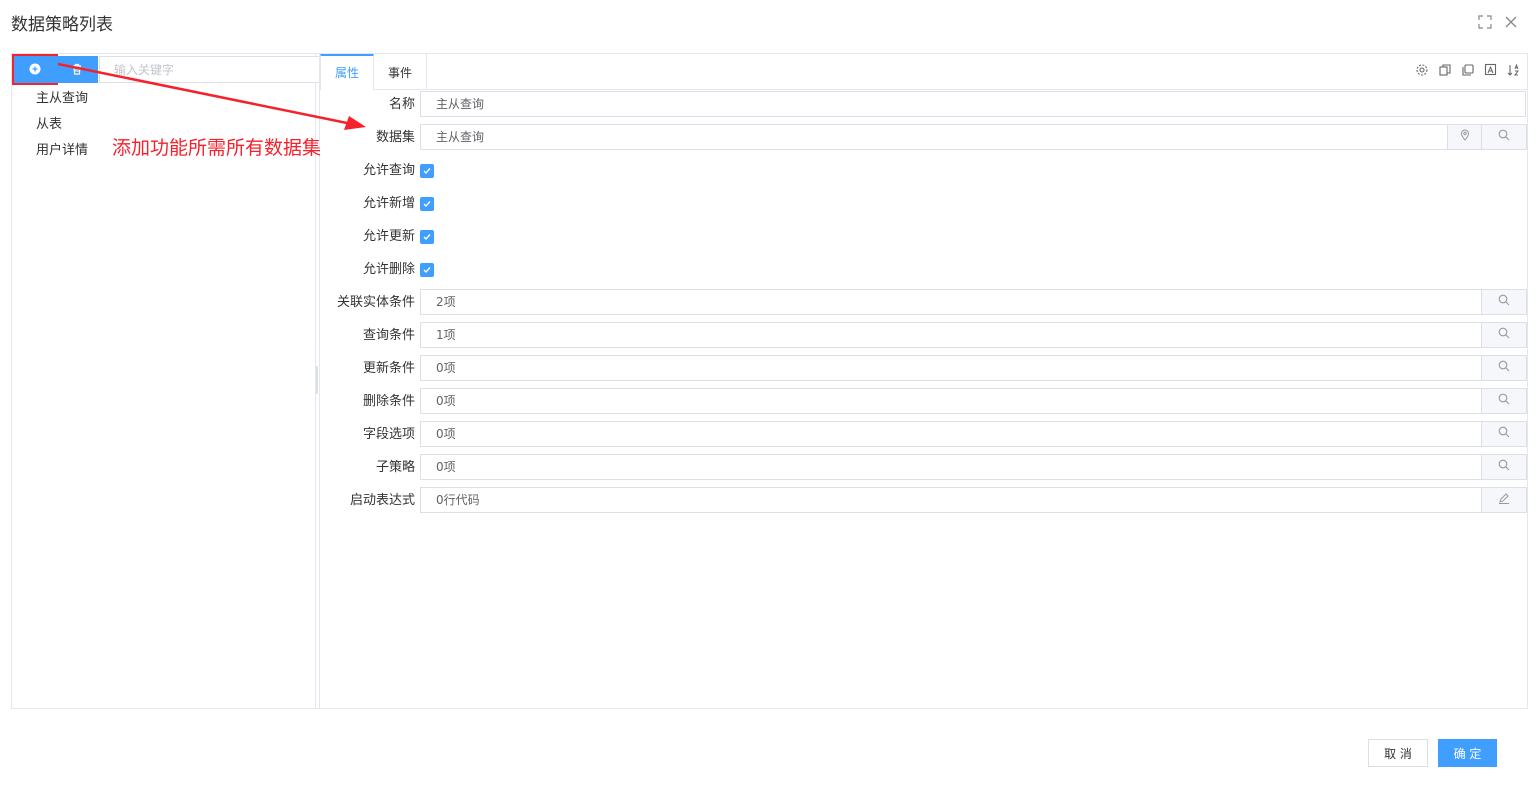 This screenshot has height=789, width=1539. What do you see at coordinates (388, 269) in the screenshot?
I see `field-label: 允许删除` at bounding box center [388, 269].